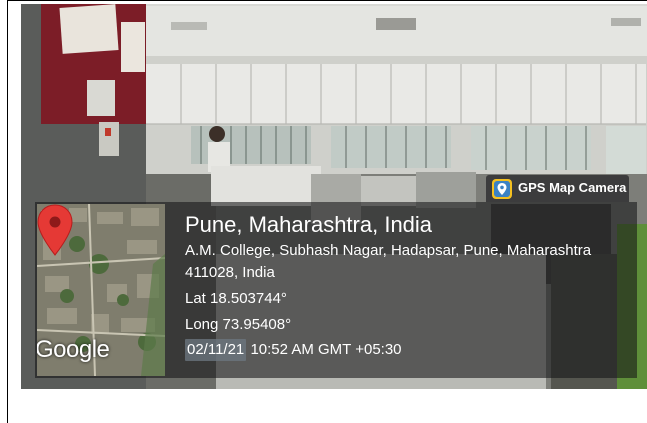 The height and width of the screenshot is (423, 647). What do you see at coordinates (502, 189) in the screenshot?
I see `gps-map-camera-icon` at bounding box center [502, 189].